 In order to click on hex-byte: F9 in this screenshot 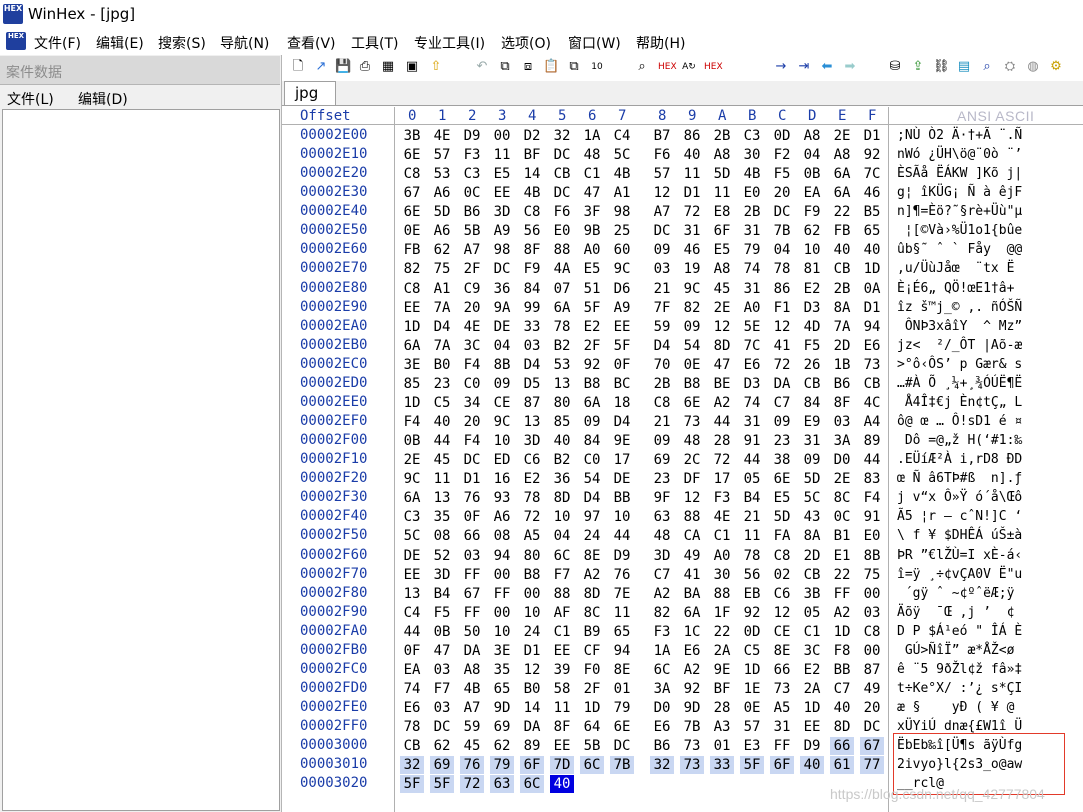, I will do `click(812, 212)`.